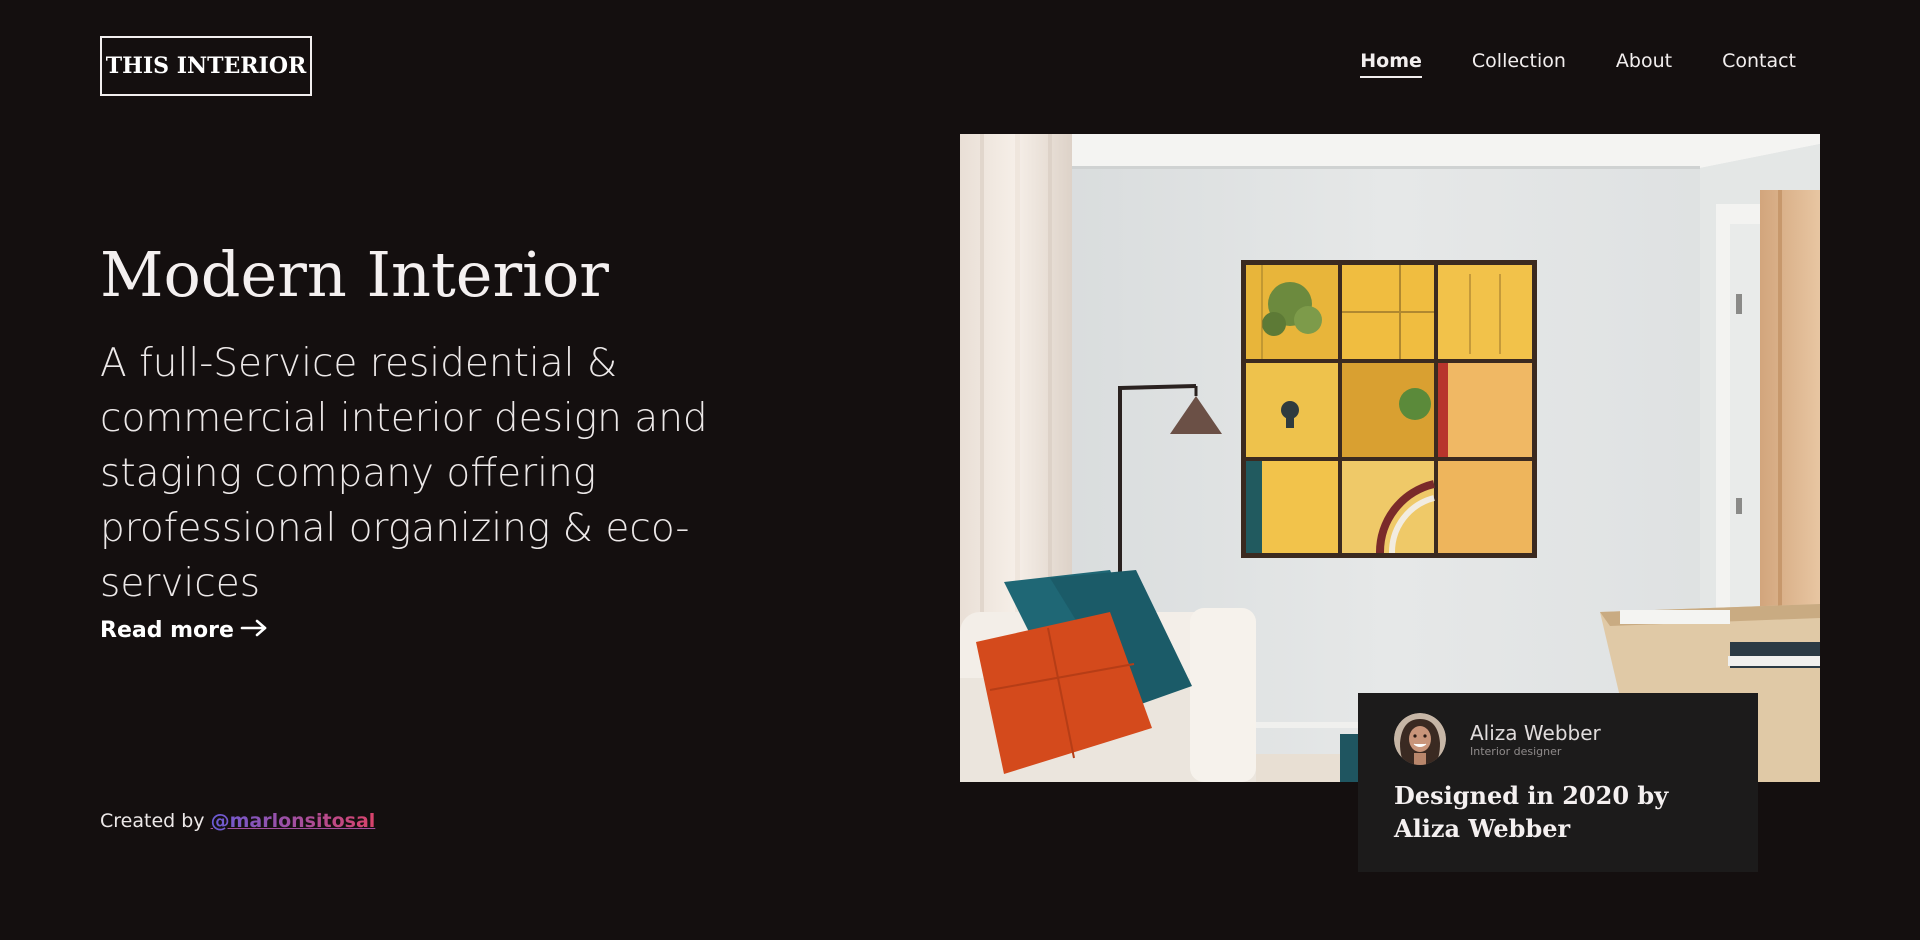  I want to click on main-nav: Home Collection About Contact, so click(1578, 64).